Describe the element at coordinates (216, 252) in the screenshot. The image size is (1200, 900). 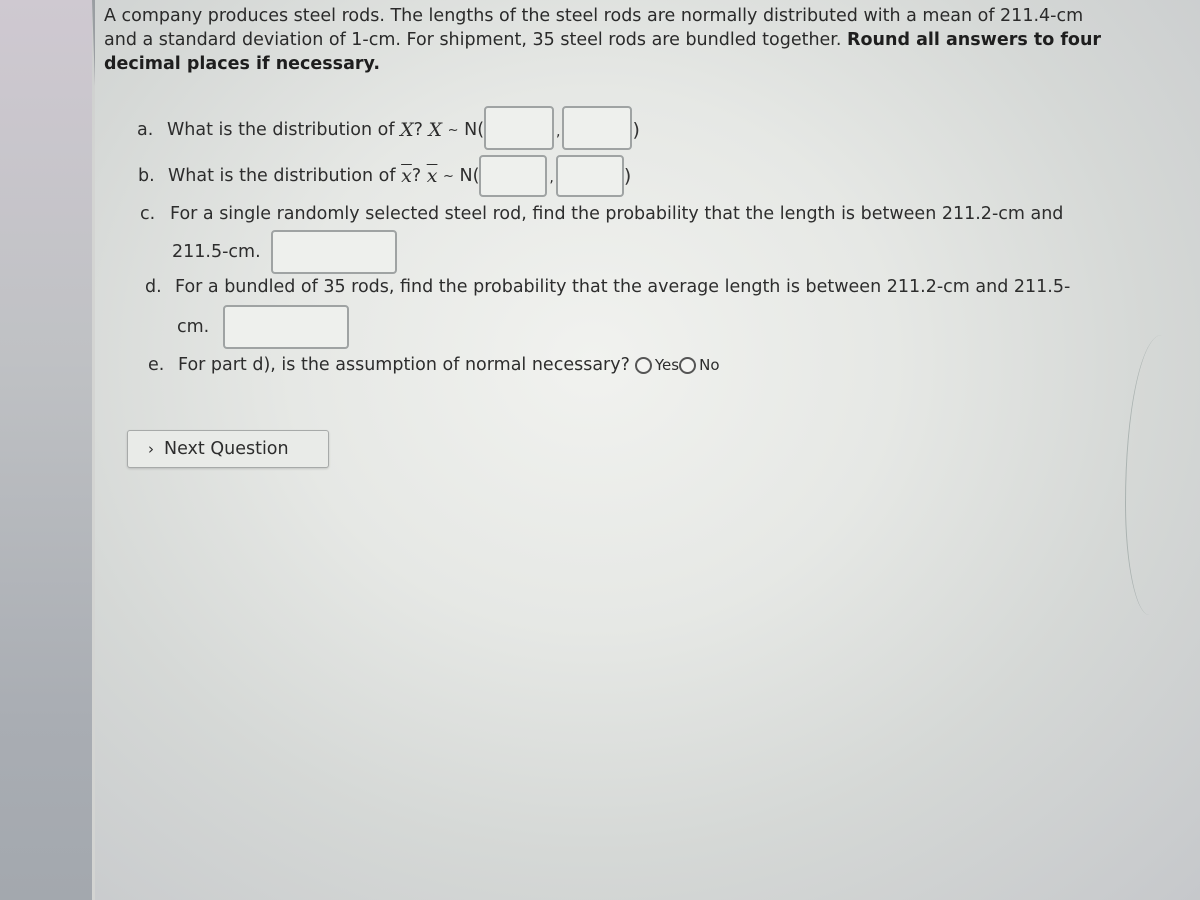
I see `question-c-text-cont: 211.5-cm.` at that location.